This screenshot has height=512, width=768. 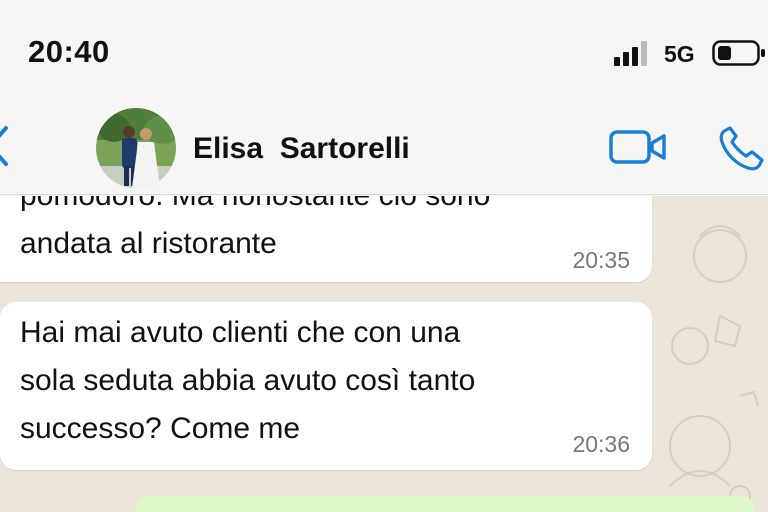 What do you see at coordinates (738, 53) in the screenshot?
I see `battery-icon` at bounding box center [738, 53].